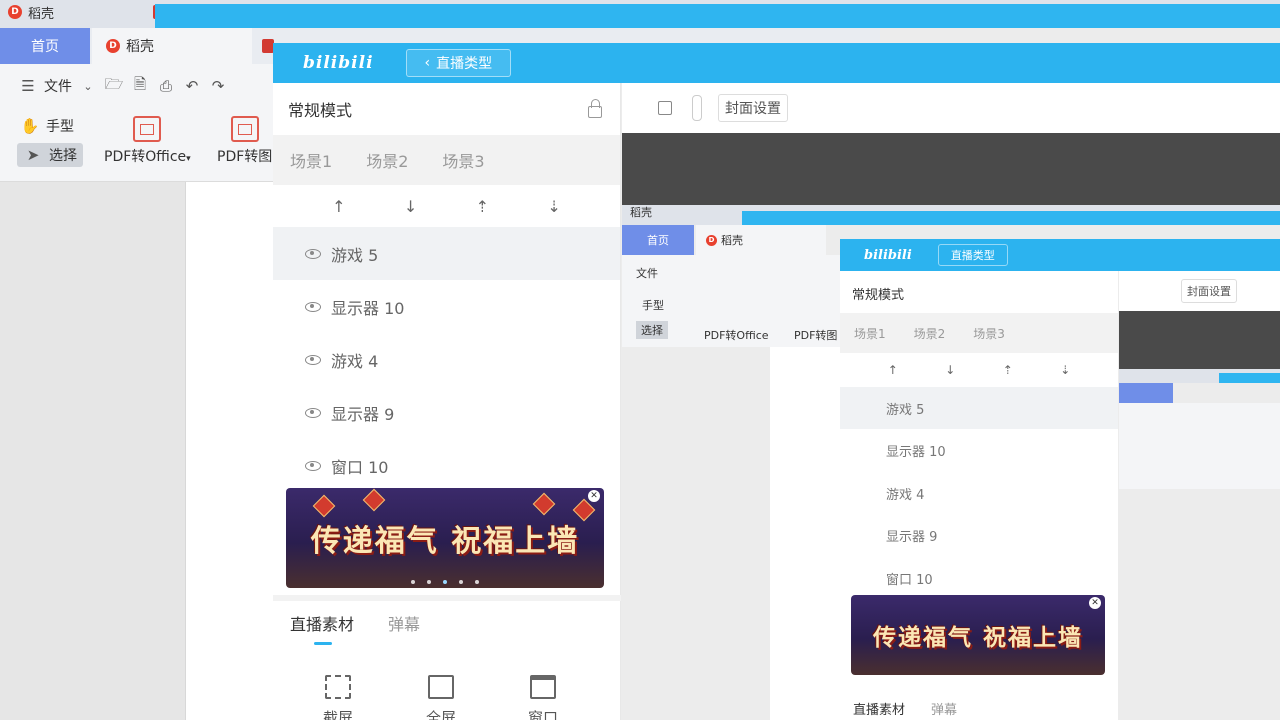 The image size is (1280, 720). What do you see at coordinates (711, 240) in the screenshot?
I see `daoke-logo-icon: D` at bounding box center [711, 240].